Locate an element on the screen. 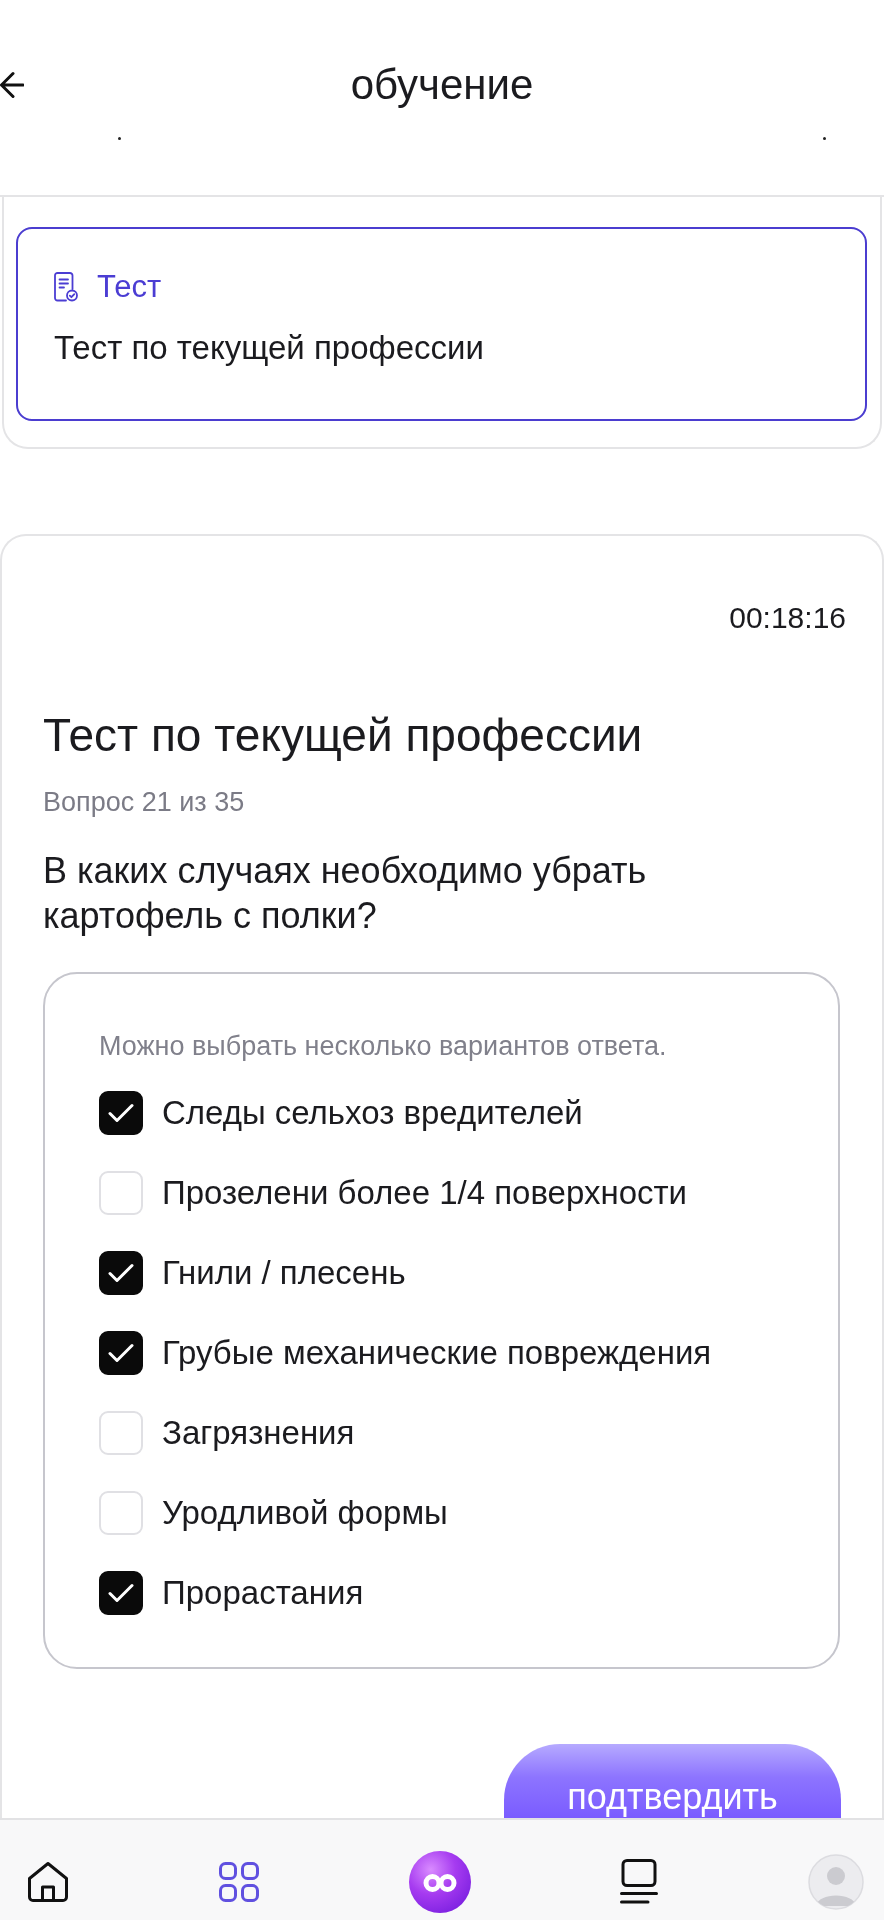 The image size is (884, 1920). back-button is located at coordinates (12, 85).